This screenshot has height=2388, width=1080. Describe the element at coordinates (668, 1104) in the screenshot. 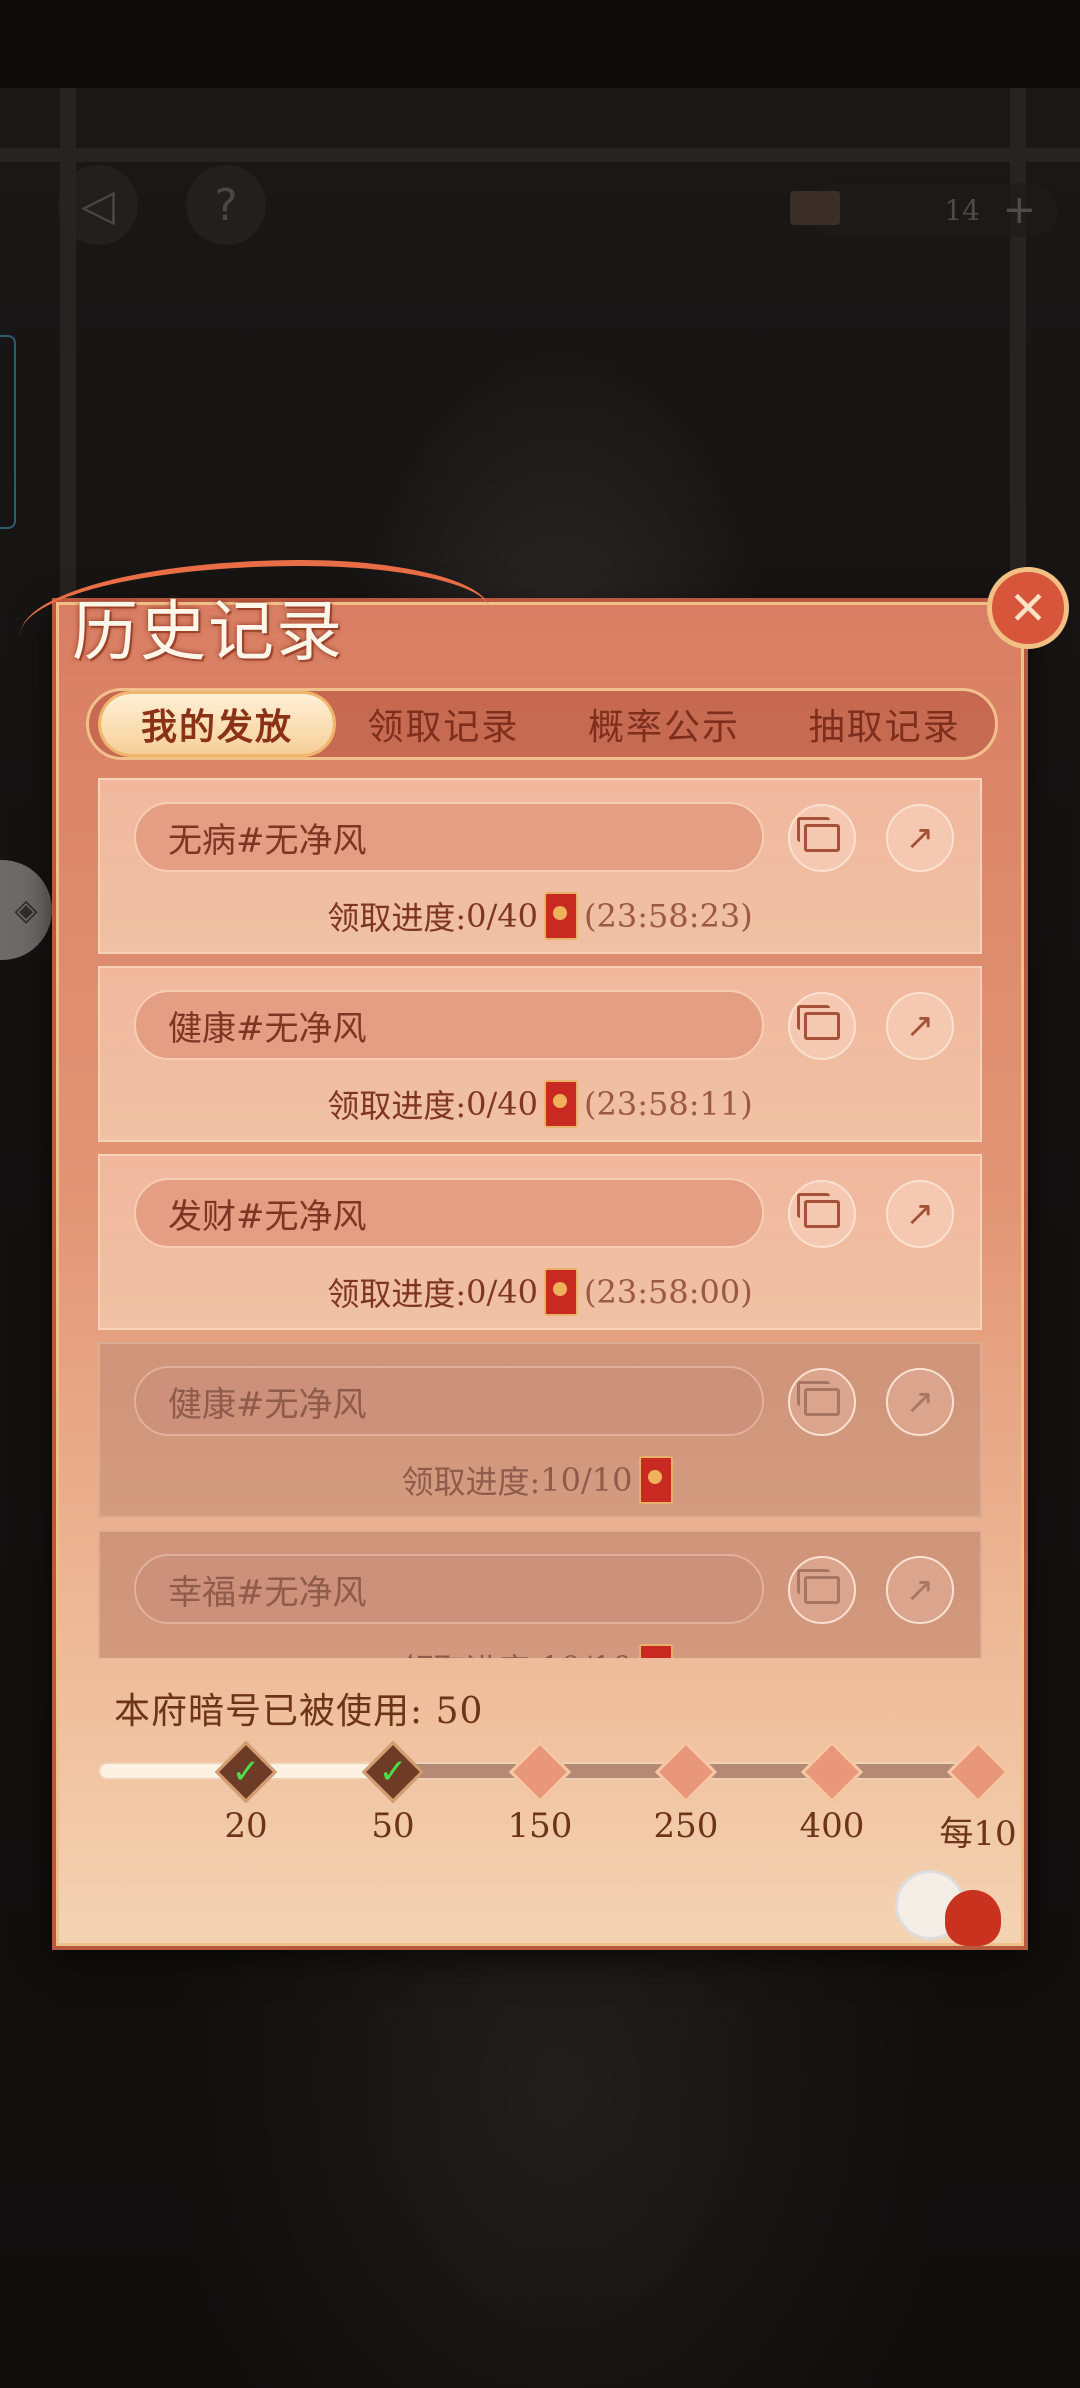

I see `countdown-timer: (23:58:11)` at that location.